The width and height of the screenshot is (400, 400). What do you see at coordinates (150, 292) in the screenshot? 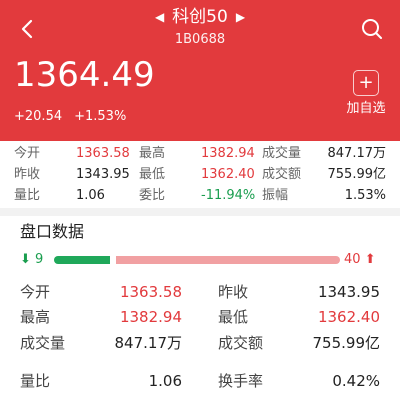
I see `panel-value: 1363.58` at bounding box center [150, 292].